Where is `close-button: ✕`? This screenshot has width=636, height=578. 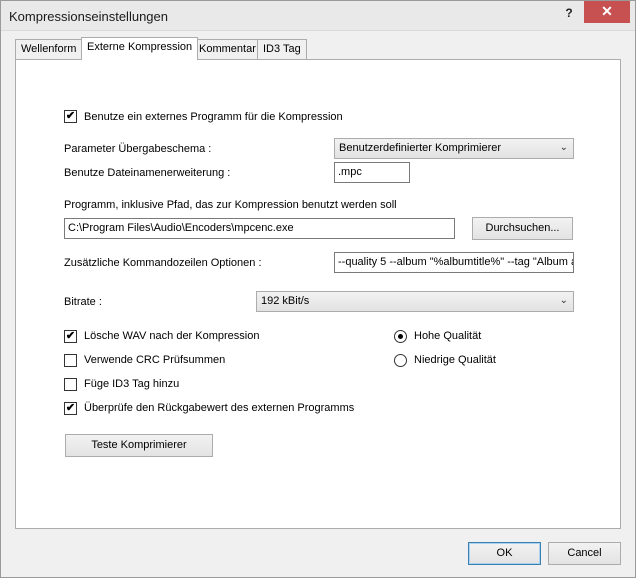
close-button: ✕ is located at coordinates (607, 12).